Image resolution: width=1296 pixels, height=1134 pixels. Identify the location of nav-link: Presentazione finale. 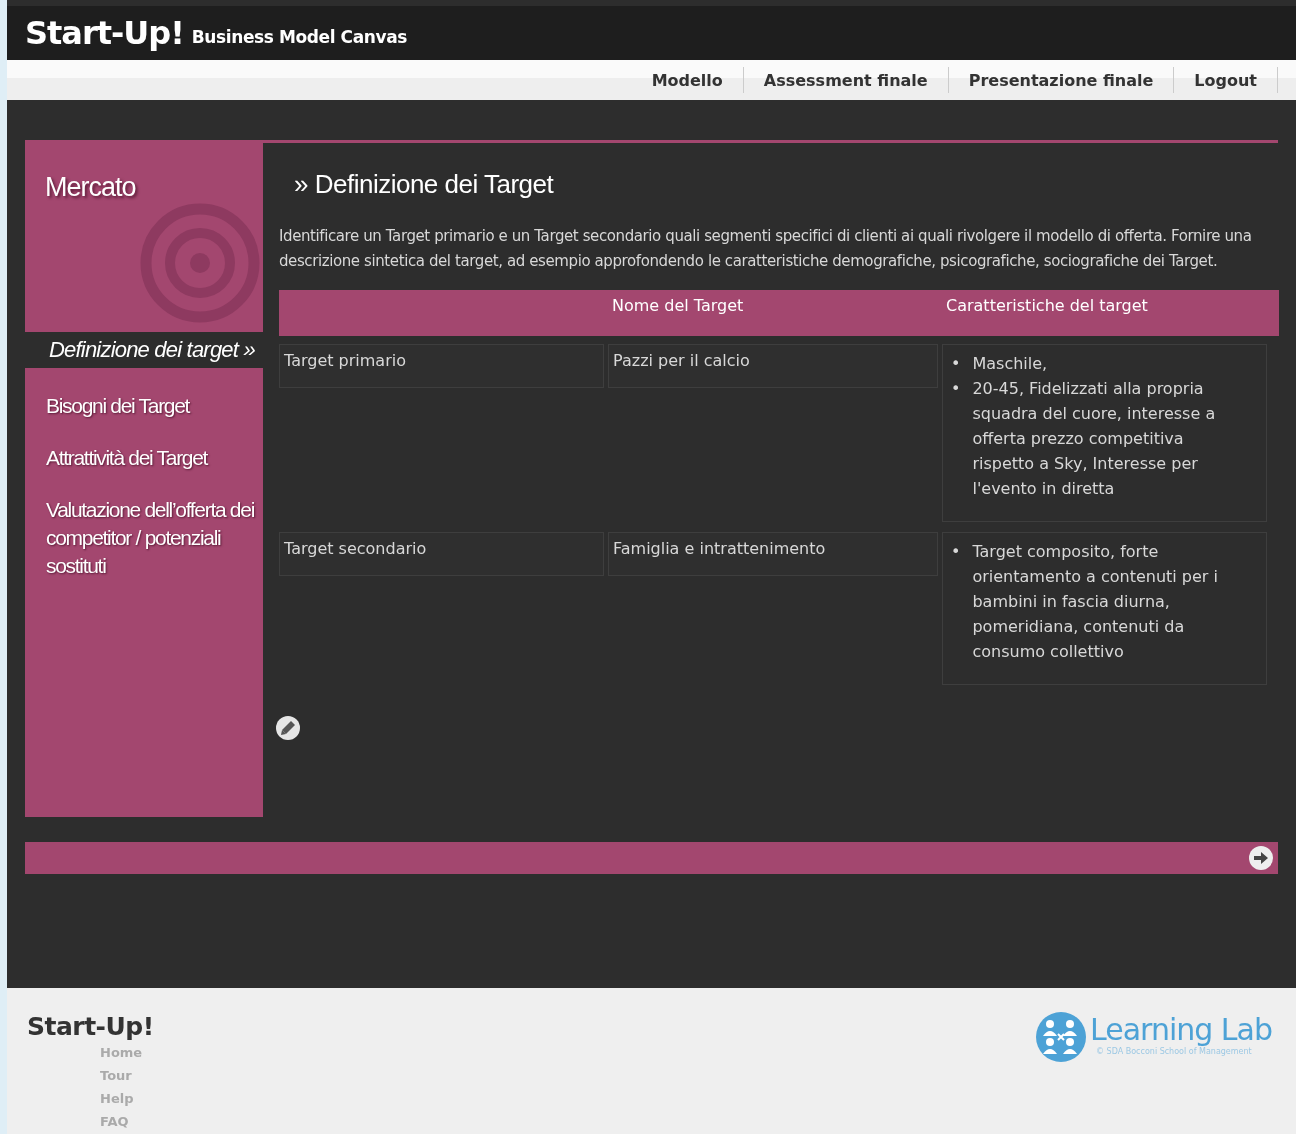
(1061, 80).